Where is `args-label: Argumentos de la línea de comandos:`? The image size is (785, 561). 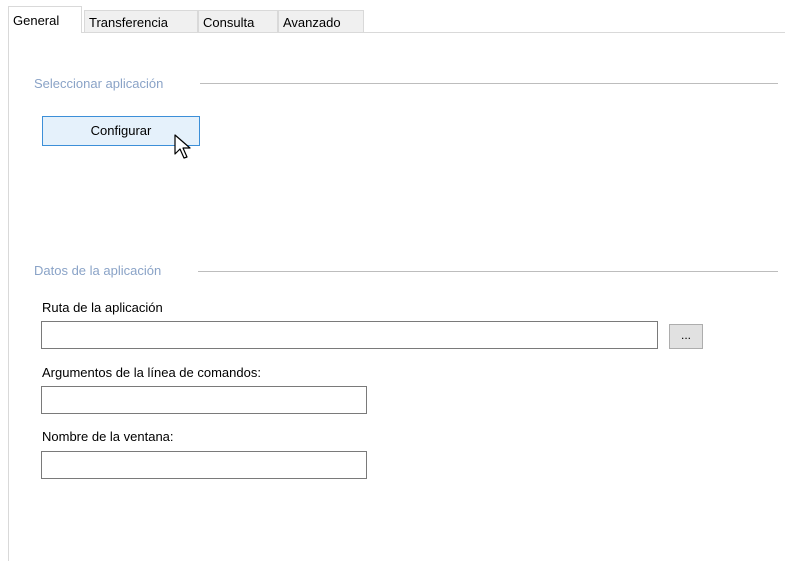
args-label: Argumentos de la línea de comandos: is located at coordinates (151, 372).